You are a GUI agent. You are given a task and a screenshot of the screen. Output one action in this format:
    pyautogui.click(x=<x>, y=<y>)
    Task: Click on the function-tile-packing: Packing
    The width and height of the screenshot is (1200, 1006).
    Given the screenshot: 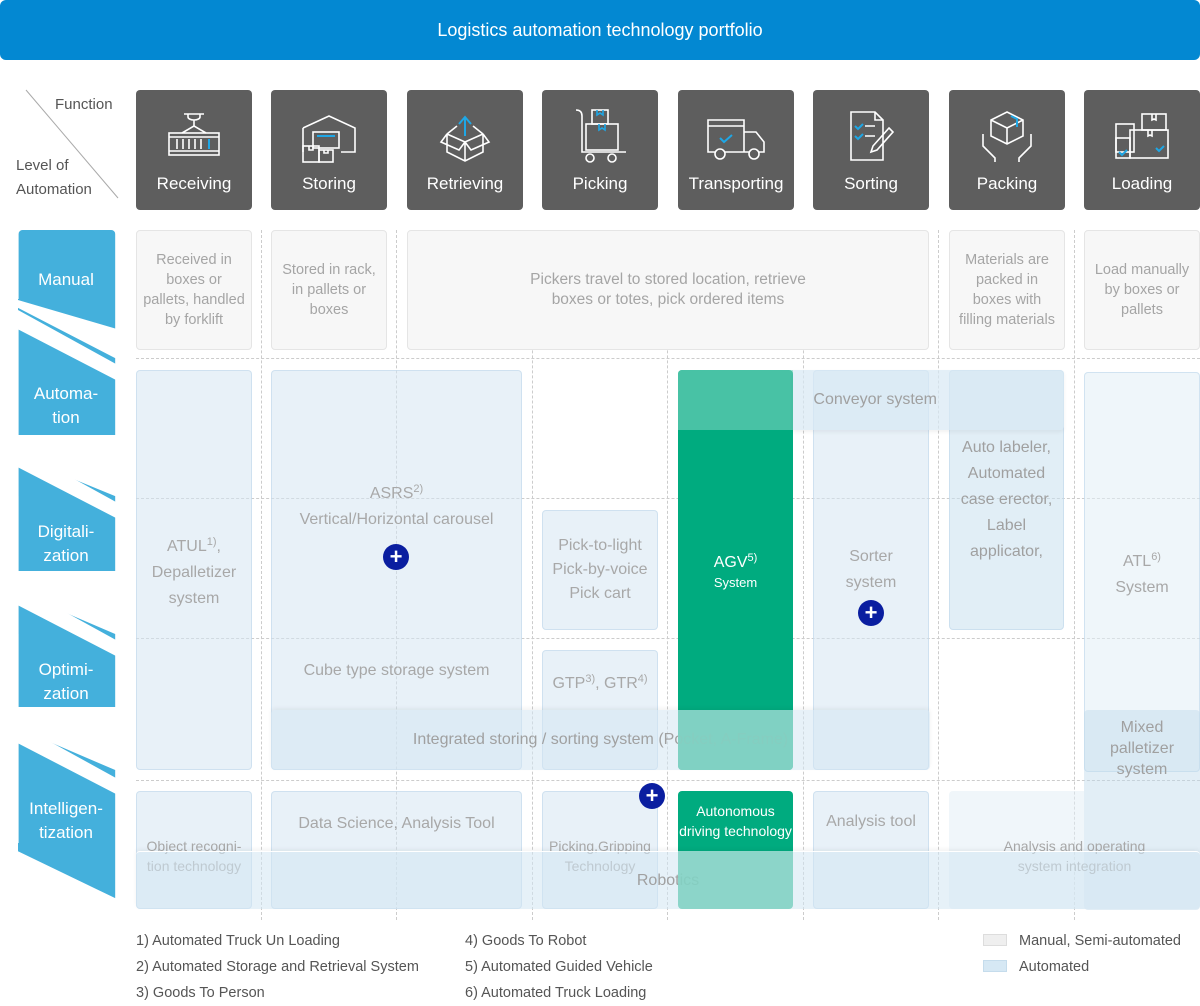 What is the action you would take?
    pyautogui.click(x=1007, y=150)
    